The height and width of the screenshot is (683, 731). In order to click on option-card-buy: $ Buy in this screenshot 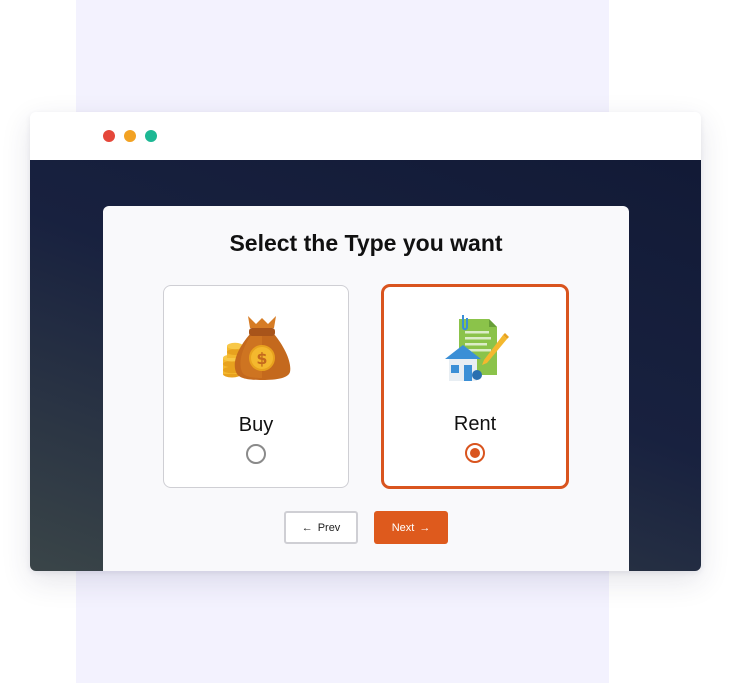, I will do `click(256, 386)`.